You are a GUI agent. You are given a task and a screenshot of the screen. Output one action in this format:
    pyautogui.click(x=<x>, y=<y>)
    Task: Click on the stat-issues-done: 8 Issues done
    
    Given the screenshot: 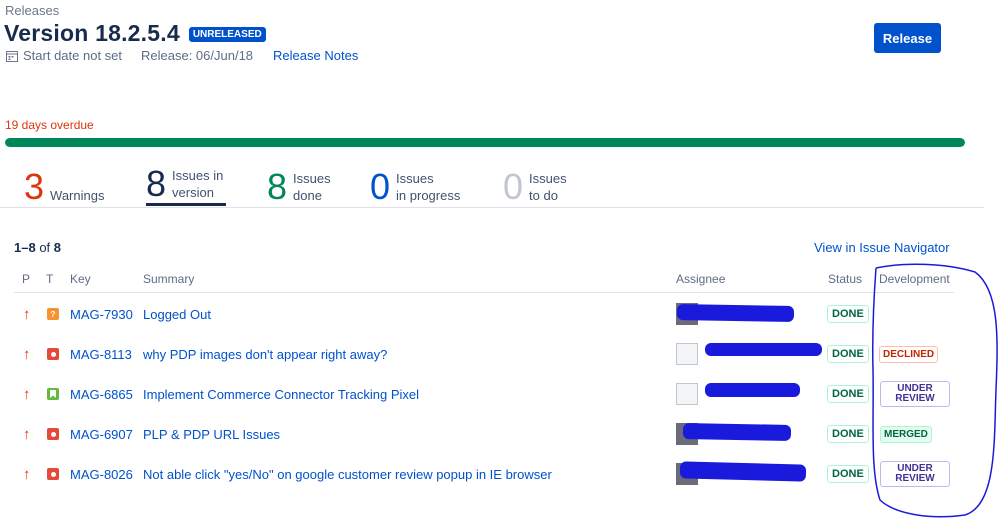 What is the action you would take?
    pyautogui.click(x=299, y=183)
    